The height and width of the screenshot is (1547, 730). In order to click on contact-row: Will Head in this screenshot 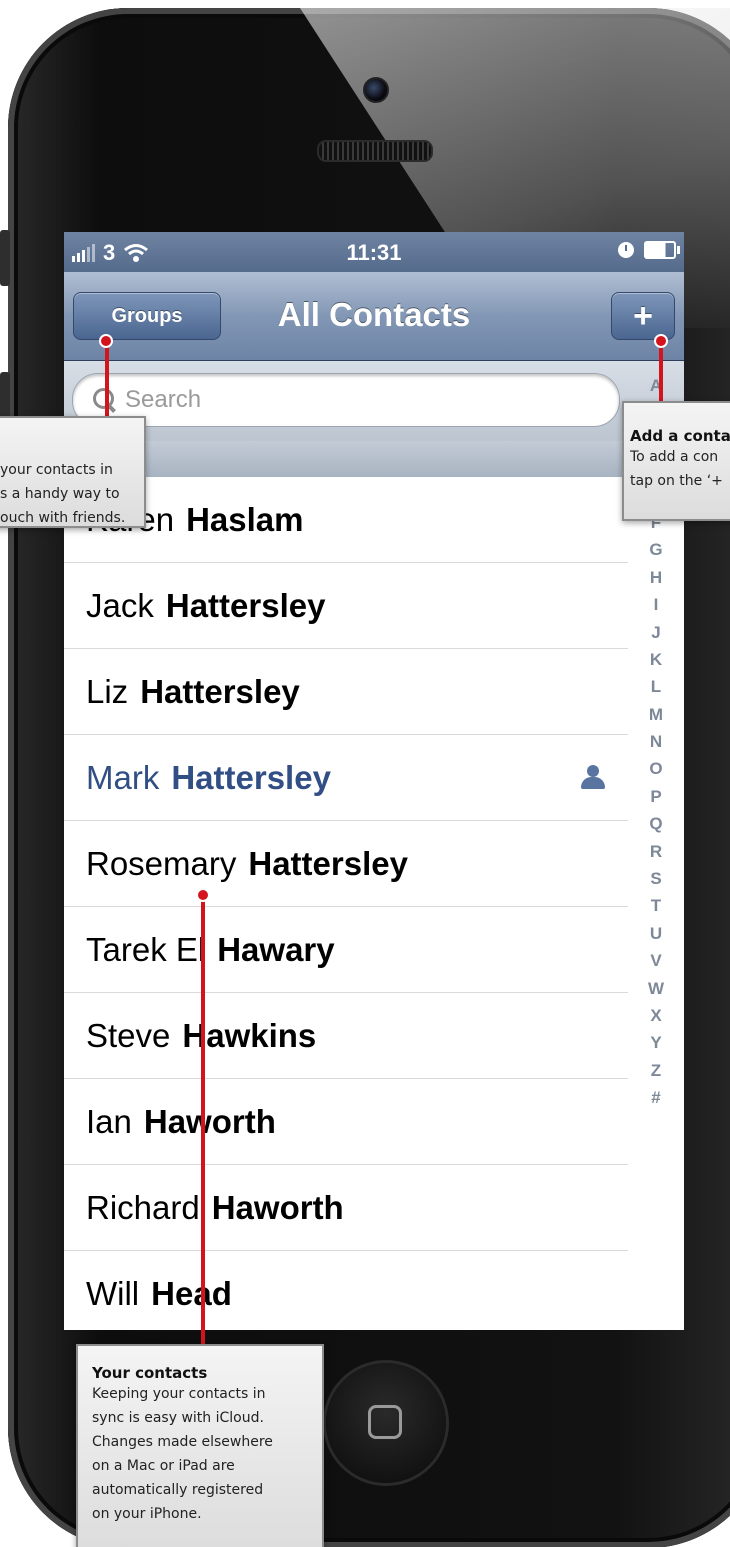, I will do `click(346, 1290)`.